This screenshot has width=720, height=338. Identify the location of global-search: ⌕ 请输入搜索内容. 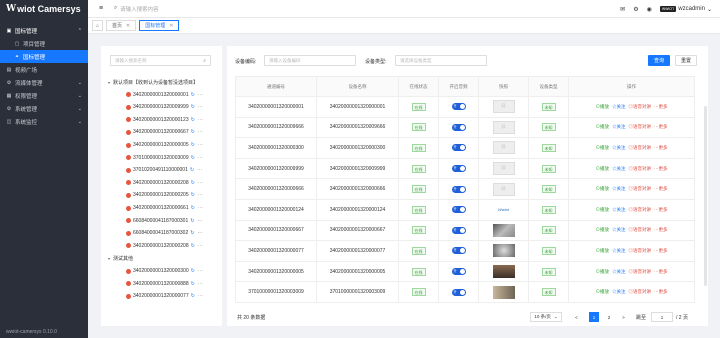
(136, 9).